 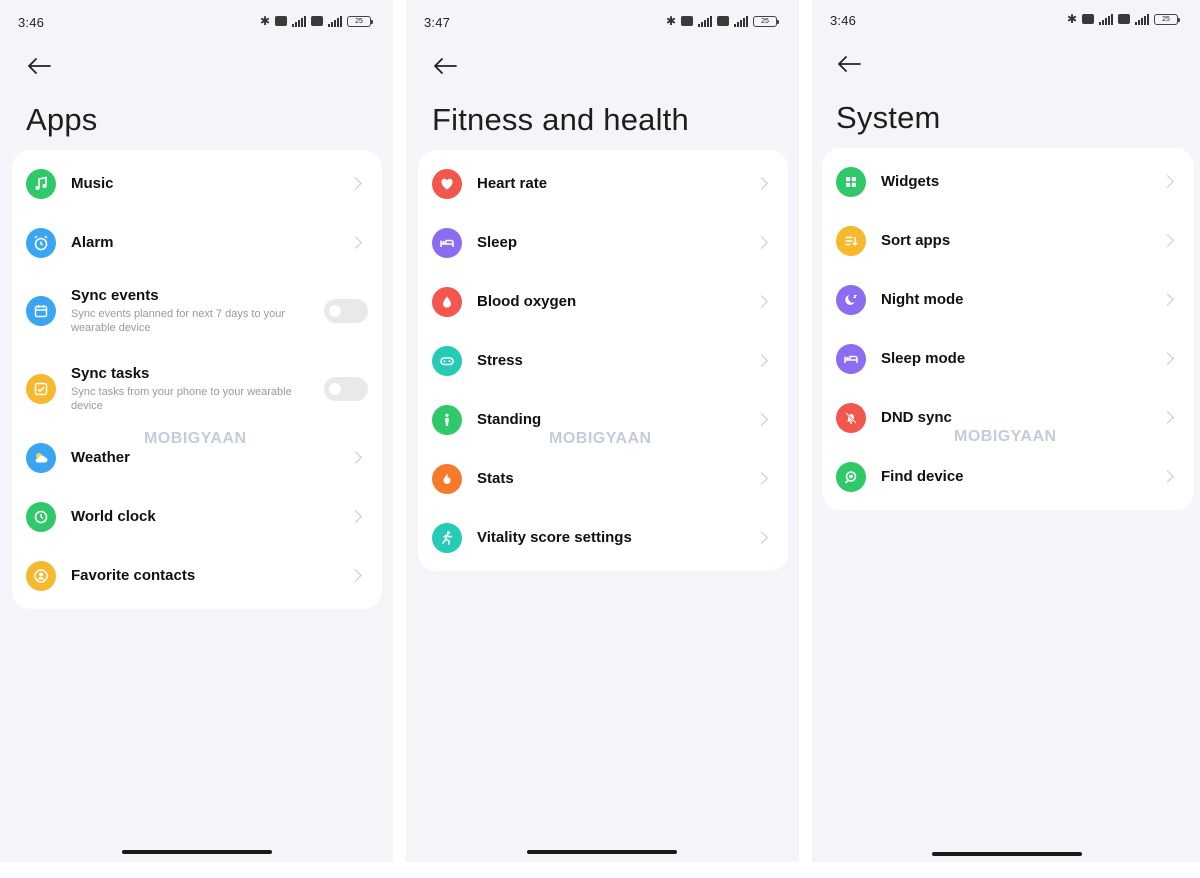 What do you see at coordinates (115, 295) in the screenshot?
I see `list-item-label: Sync events` at bounding box center [115, 295].